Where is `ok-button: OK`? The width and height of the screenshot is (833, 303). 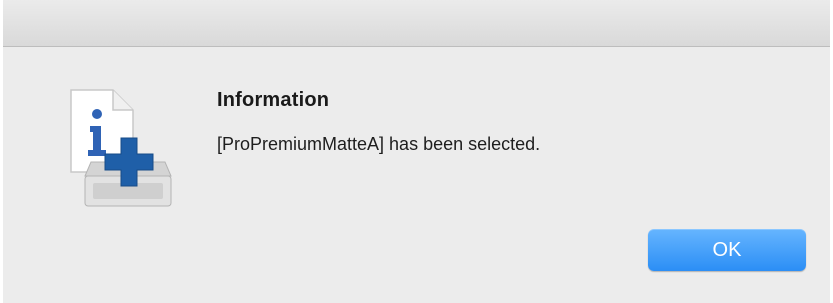
ok-button: OK is located at coordinates (727, 250).